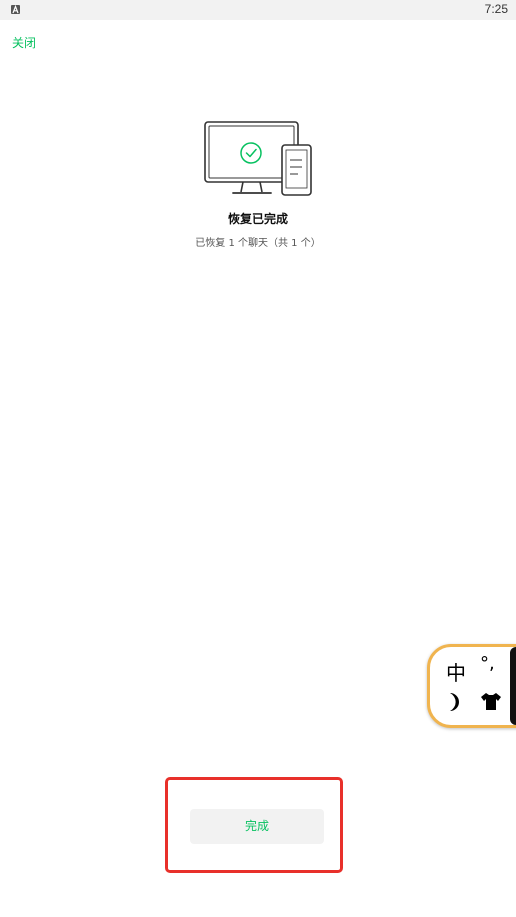  What do you see at coordinates (496, 9) in the screenshot?
I see `status-time: 7:25` at bounding box center [496, 9].